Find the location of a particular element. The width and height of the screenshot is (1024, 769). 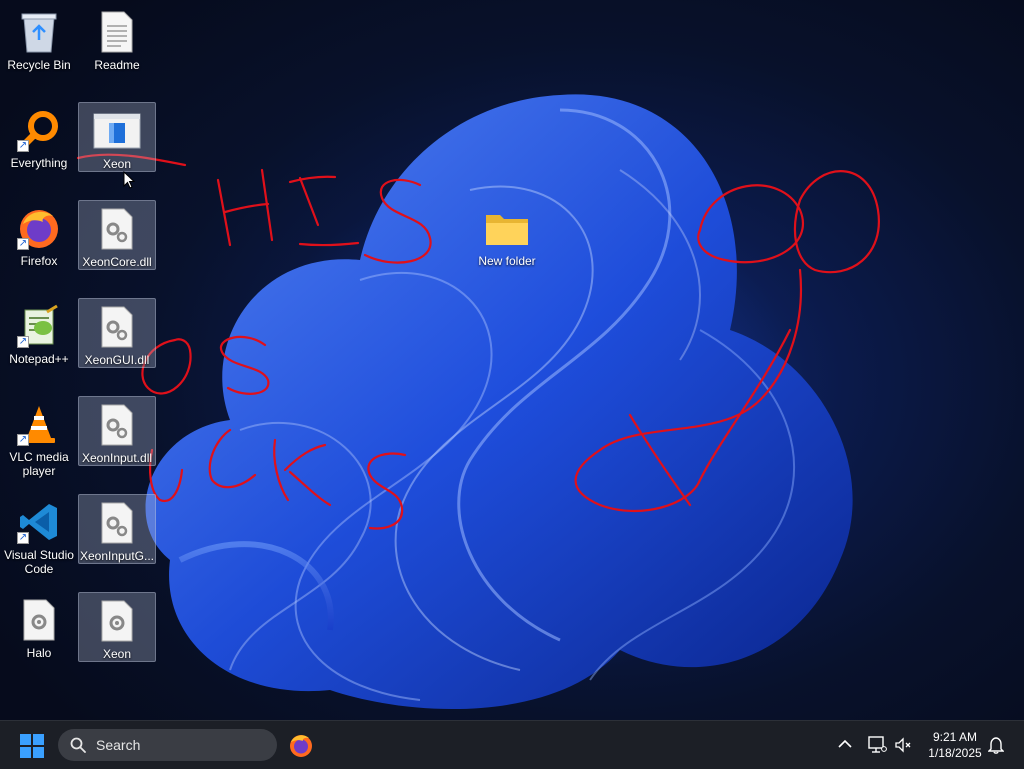

desktop-icon-halo: Halo is located at coordinates (39, 627).